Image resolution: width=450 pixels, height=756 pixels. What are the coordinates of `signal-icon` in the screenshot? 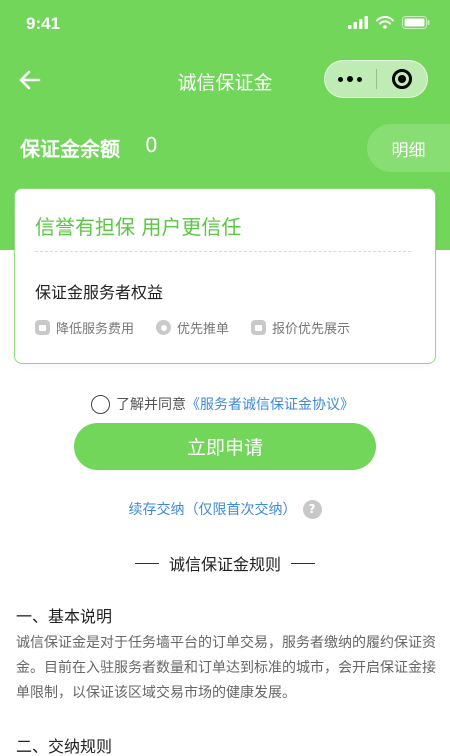 It's located at (358, 22).